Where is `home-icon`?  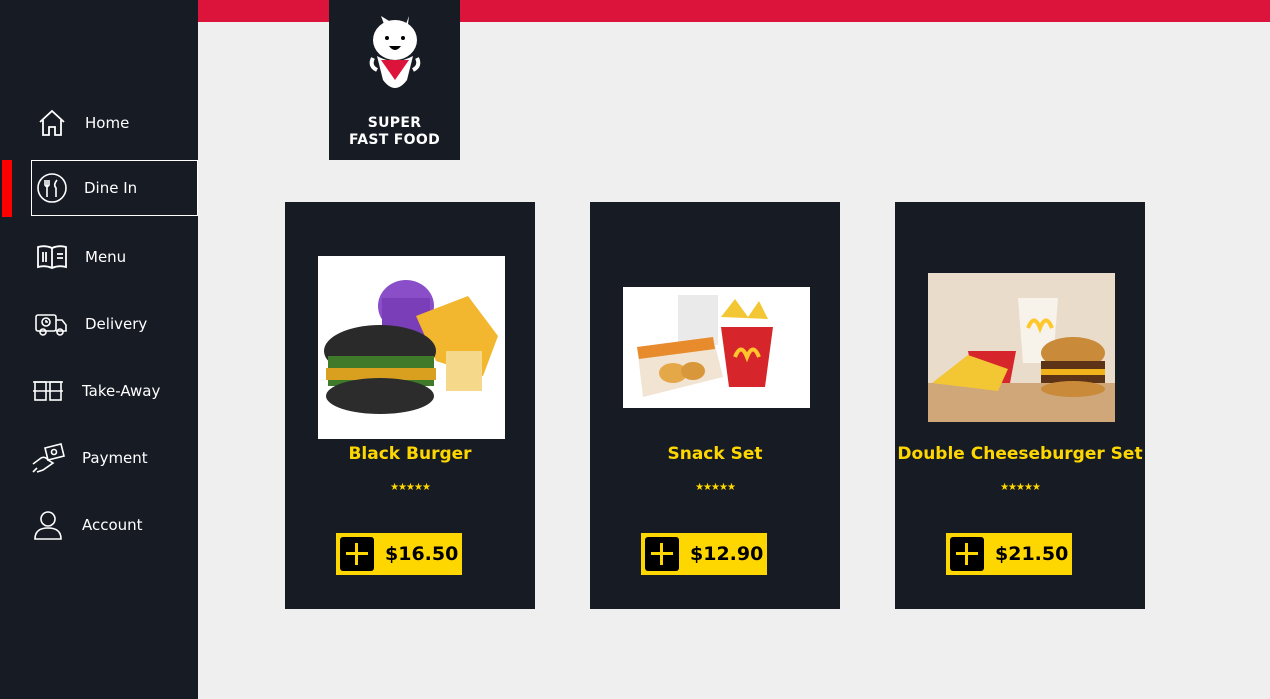
home-icon is located at coordinates (52, 123).